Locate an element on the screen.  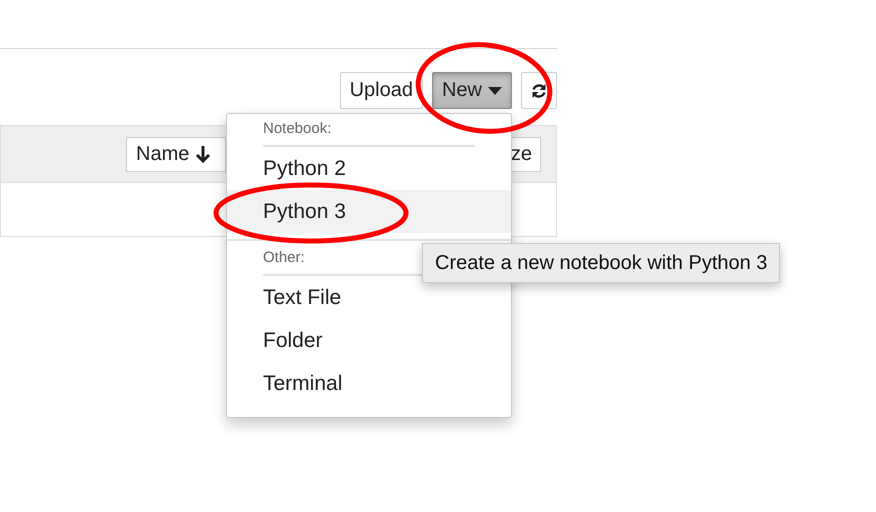
tooltip: Create a new notebook with Python 3 is located at coordinates (601, 263).